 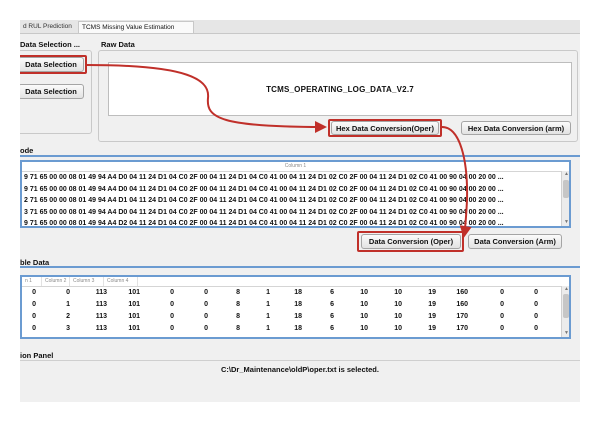 I want to click on highlight-hex-conversion-oper, so click(x=385, y=128).